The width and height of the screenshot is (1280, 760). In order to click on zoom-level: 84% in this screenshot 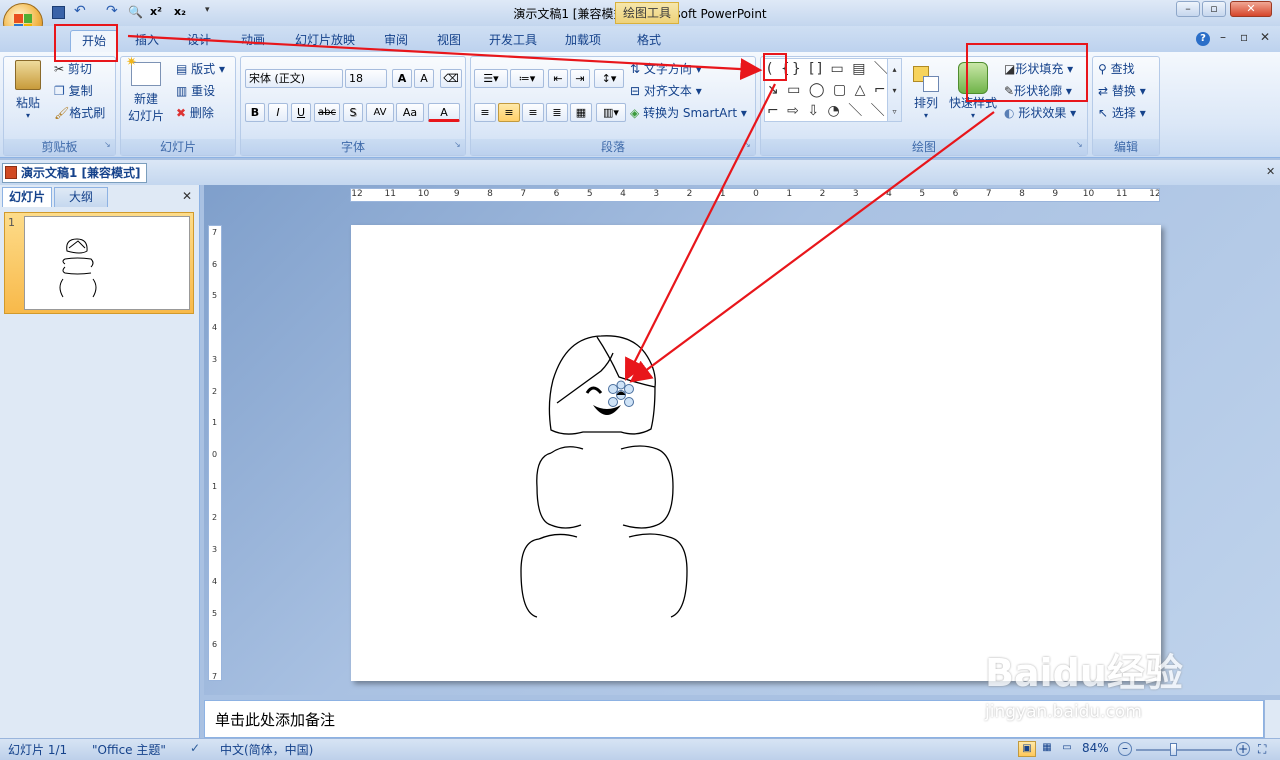, I will do `click(1095, 748)`.